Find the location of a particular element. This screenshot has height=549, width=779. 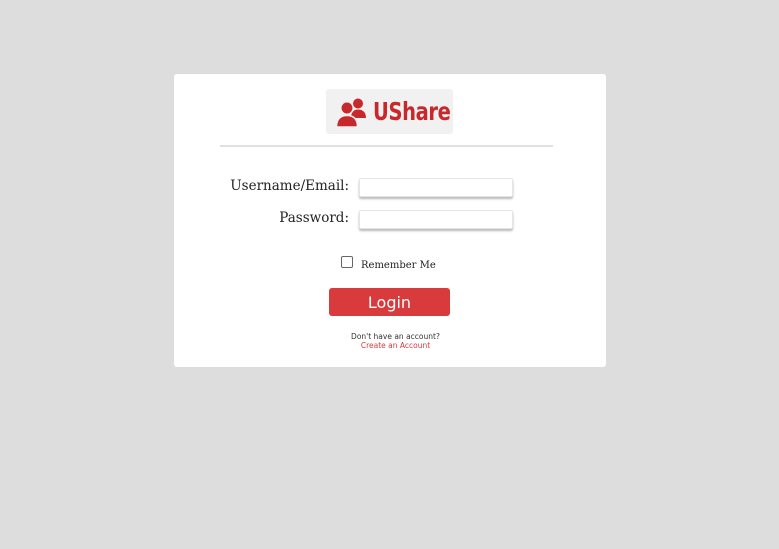

password-field is located at coordinates (436, 219).